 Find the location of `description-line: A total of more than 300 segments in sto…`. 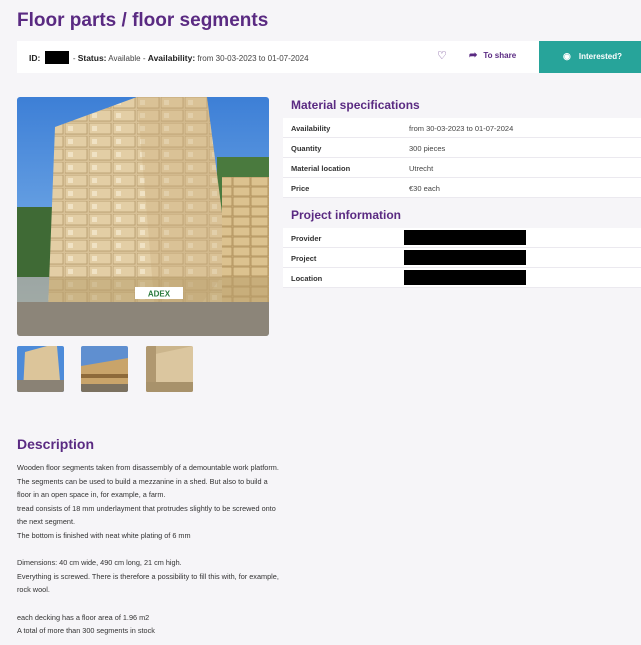

description-line: A total of more than 300 segments in sto… is located at coordinates (86, 631).